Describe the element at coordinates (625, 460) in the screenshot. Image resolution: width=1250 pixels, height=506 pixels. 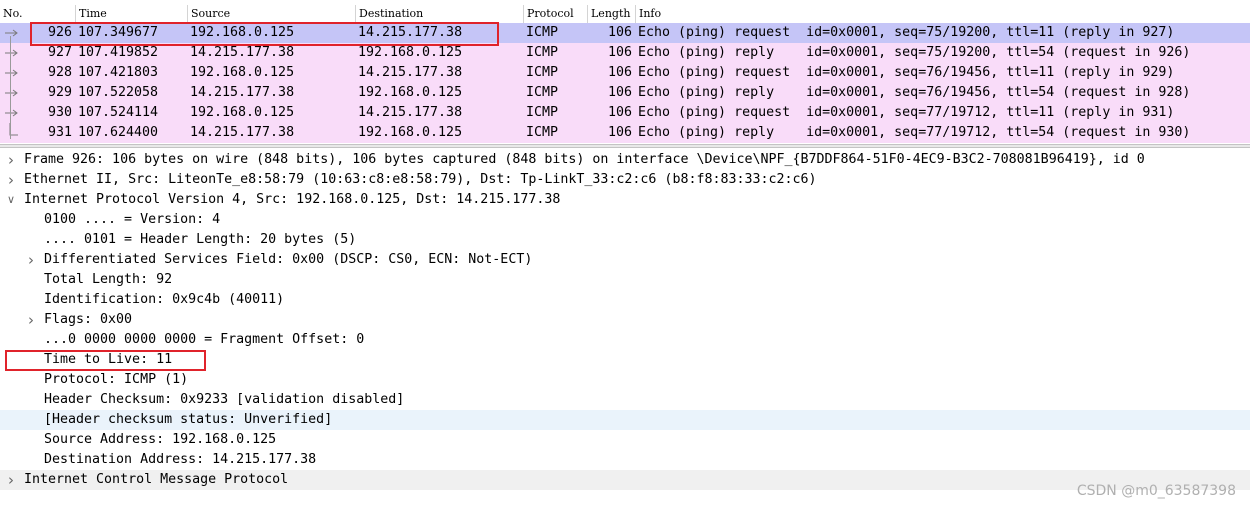
I see `tree-field-row: Destination Address: 14.215.177.38` at that location.